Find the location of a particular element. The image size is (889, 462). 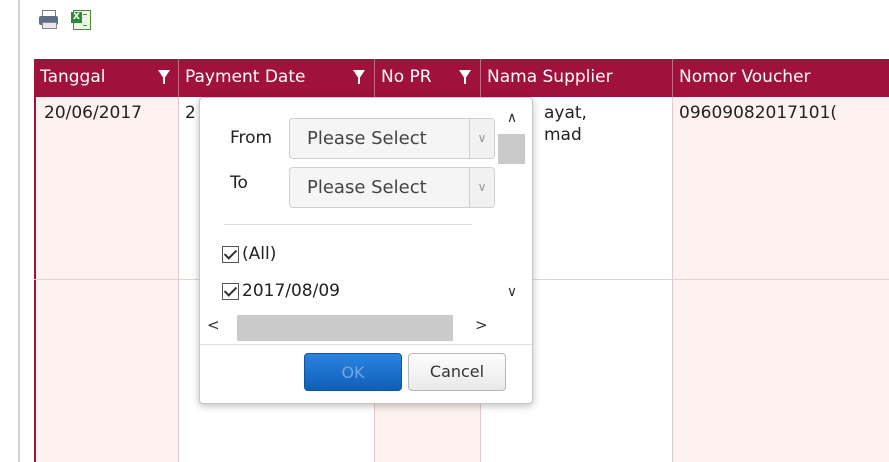

header-nomor-voucher: Nomor Voucher is located at coordinates (781, 78).